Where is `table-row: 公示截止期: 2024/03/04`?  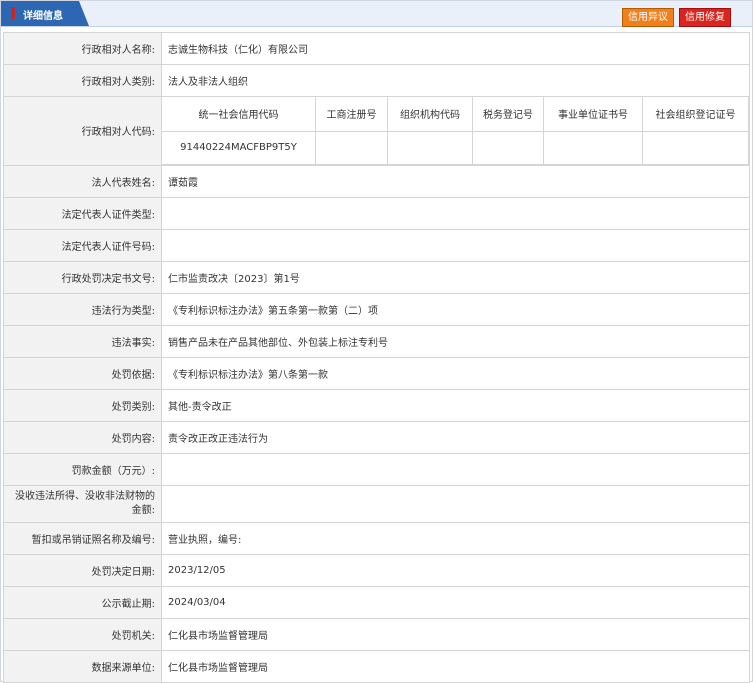 table-row: 公示截止期: 2024/03/04 is located at coordinates (376, 602).